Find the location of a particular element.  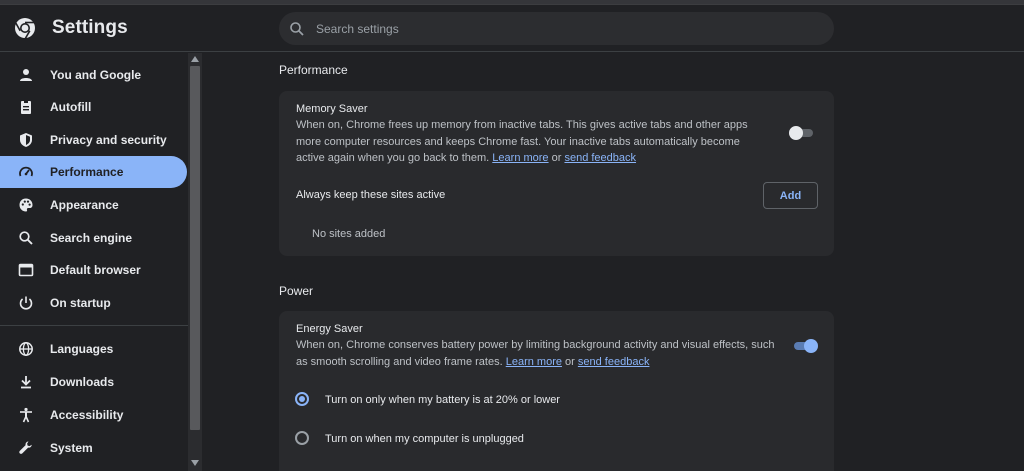

header: Settings is located at coordinates (512, 28).